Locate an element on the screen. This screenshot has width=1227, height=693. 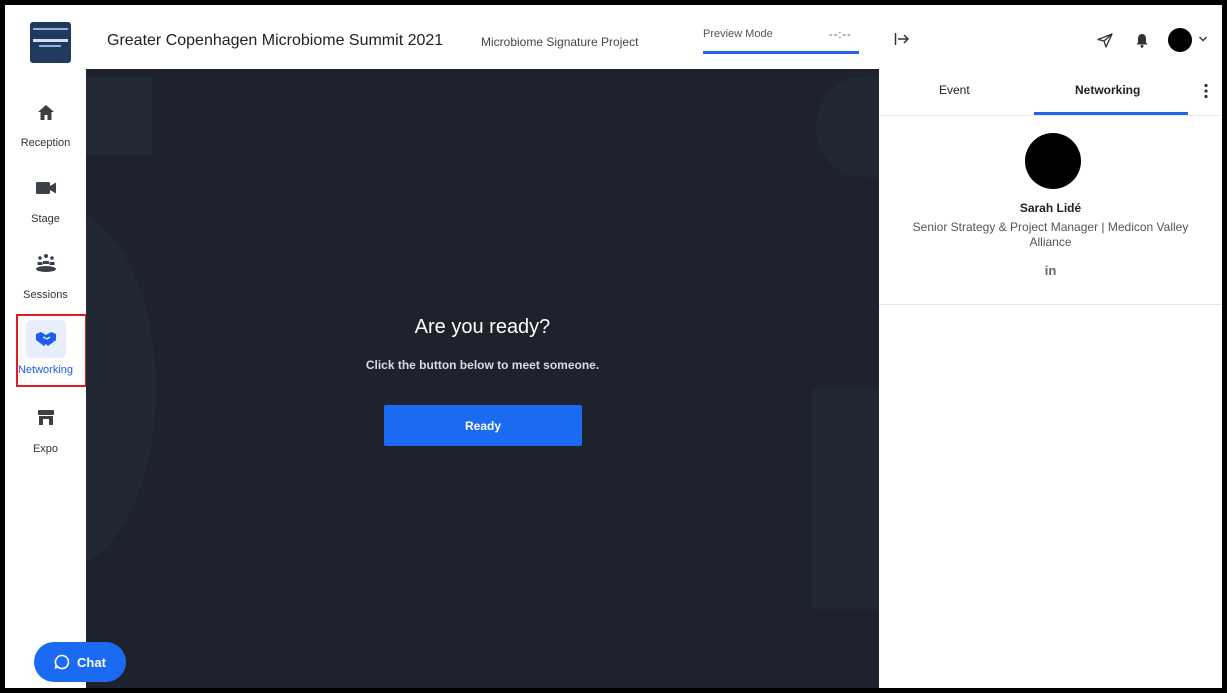
preview-progress-bar is located at coordinates (781, 52).